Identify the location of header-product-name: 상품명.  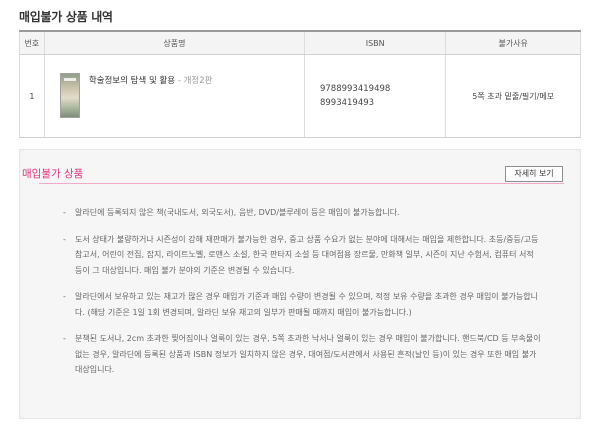
(174, 42).